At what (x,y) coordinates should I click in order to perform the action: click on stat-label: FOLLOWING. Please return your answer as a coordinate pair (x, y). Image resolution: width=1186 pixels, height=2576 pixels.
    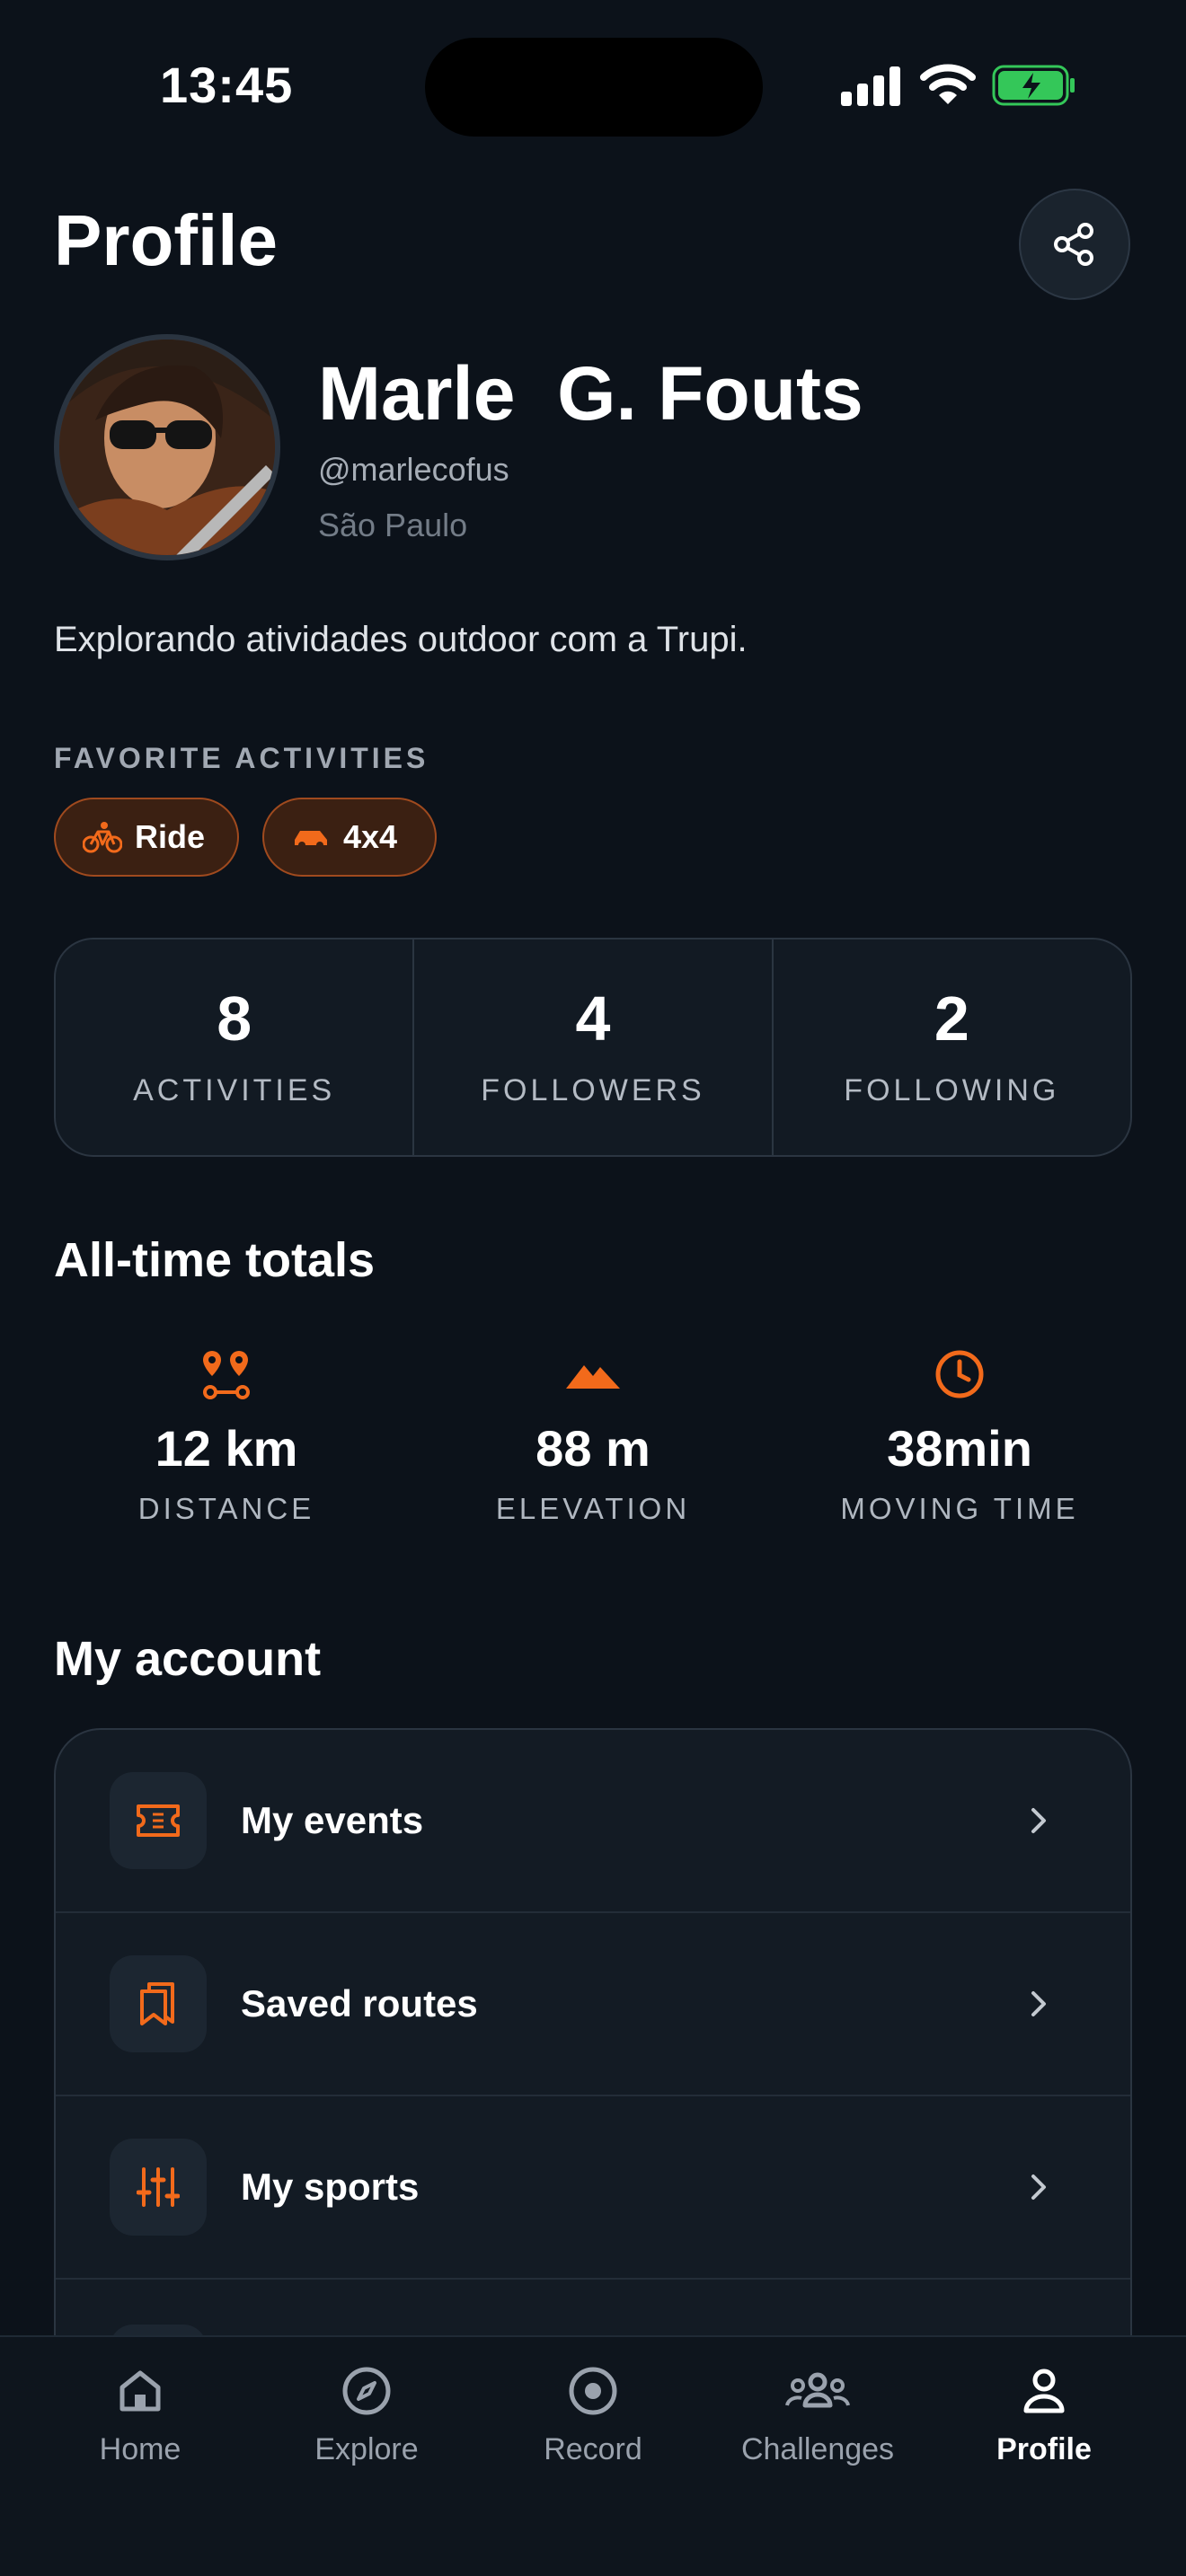
    Looking at the image, I should click on (952, 1089).